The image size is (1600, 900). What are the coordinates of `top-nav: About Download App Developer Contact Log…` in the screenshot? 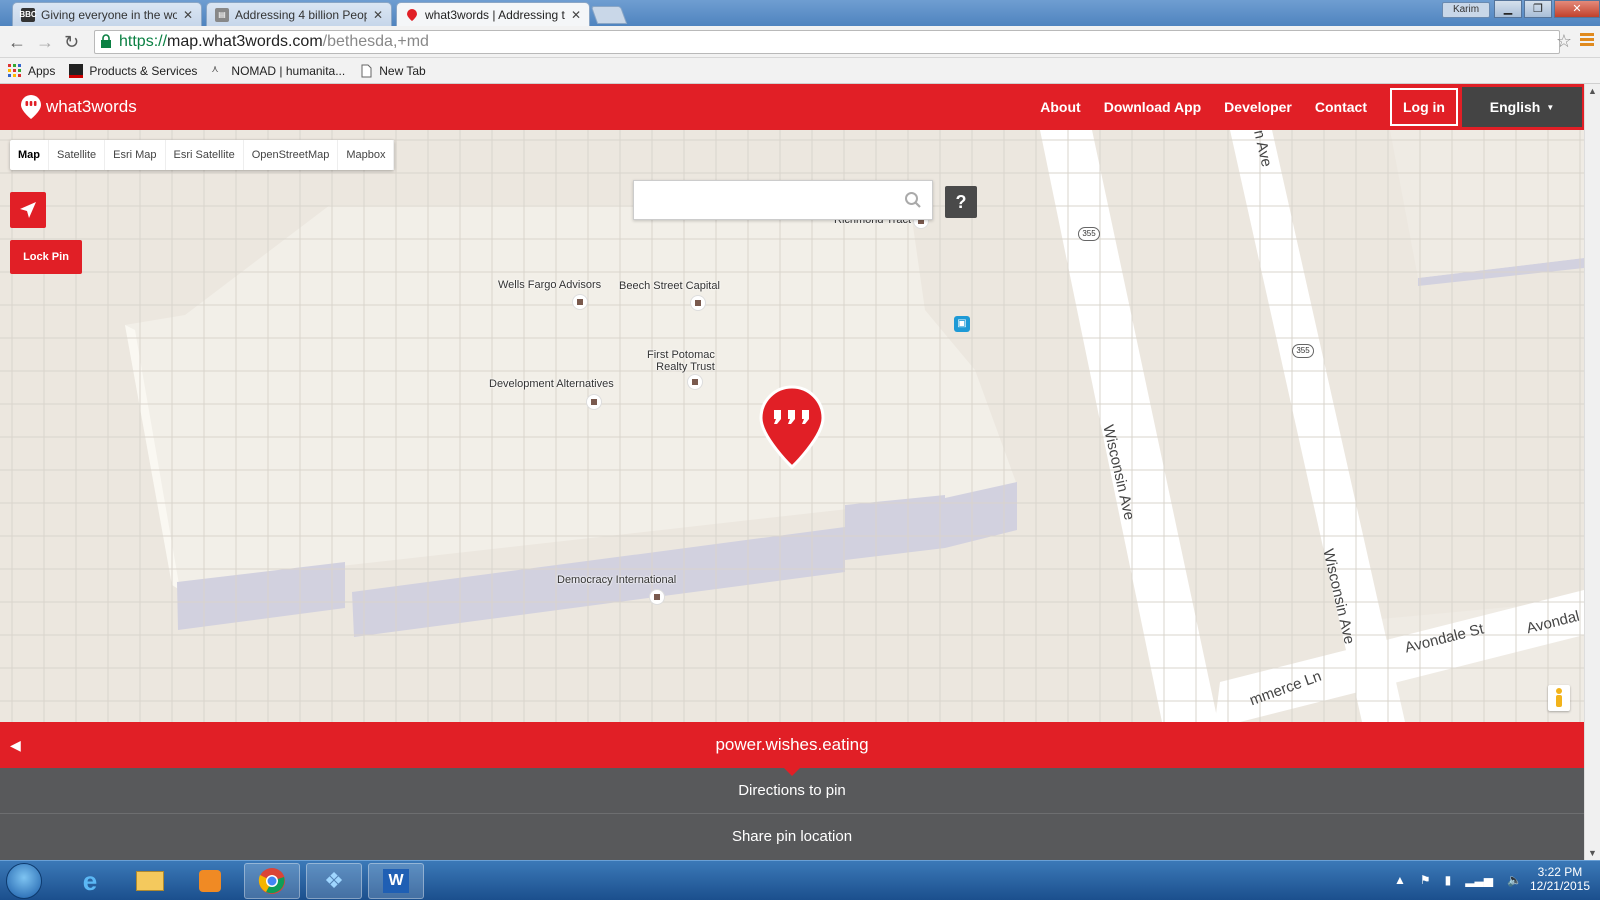 It's located at (1312, 107).